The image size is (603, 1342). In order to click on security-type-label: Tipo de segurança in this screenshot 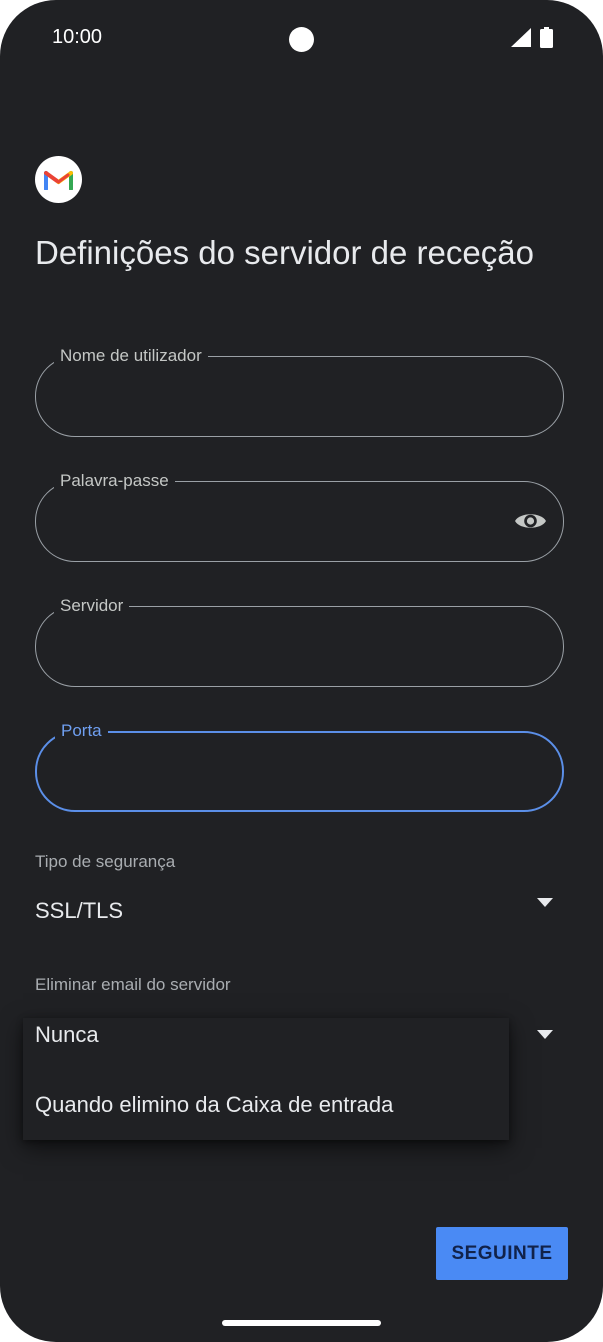, I will do `click(105, 861)`.